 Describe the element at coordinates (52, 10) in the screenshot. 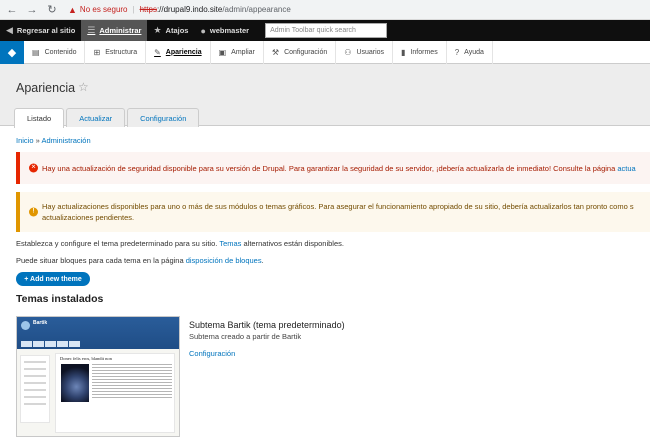

I see `reload-icon: ↻` at that location.